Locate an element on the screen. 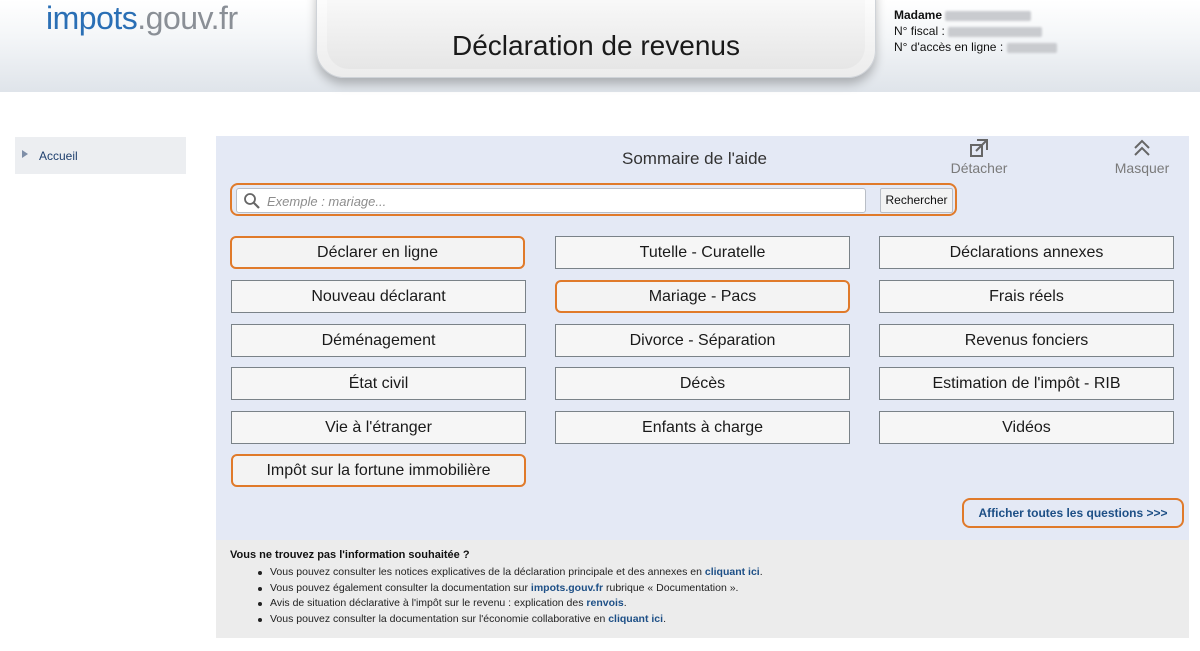  fiscal-number-redacted is located at coordinates (995, 31).